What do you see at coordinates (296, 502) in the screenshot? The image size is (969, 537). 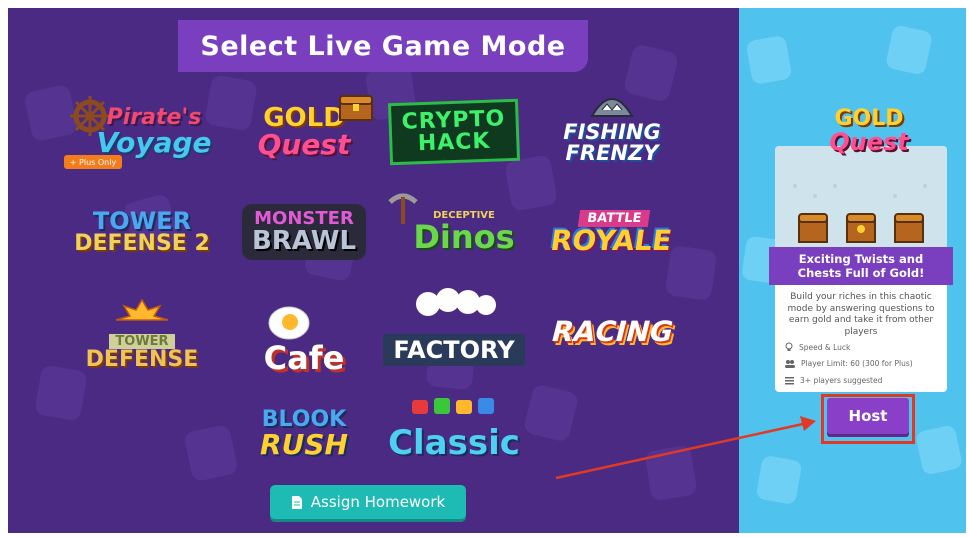 I see `document-icon` at bounding box center [296, 502].